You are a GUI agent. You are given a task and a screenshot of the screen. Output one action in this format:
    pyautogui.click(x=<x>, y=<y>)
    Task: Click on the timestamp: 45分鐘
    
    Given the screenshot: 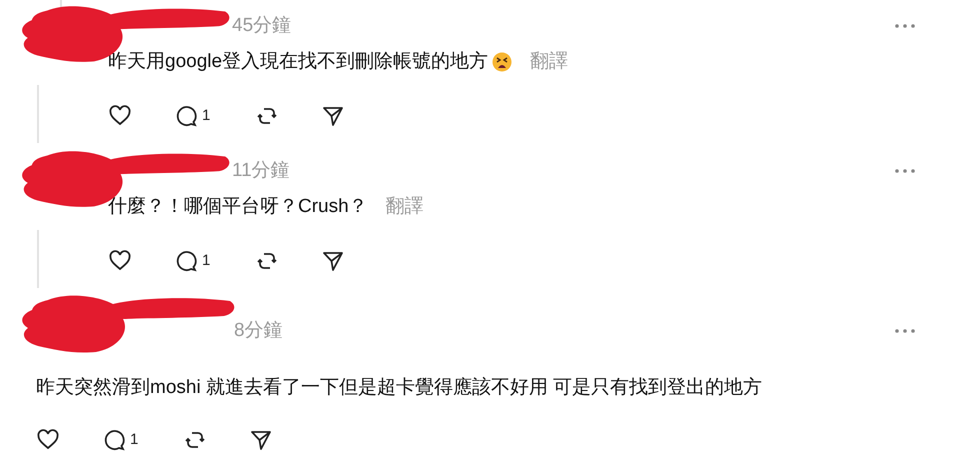 What is the action you would take?
    pyautogui.click(x=262, y=26)
    